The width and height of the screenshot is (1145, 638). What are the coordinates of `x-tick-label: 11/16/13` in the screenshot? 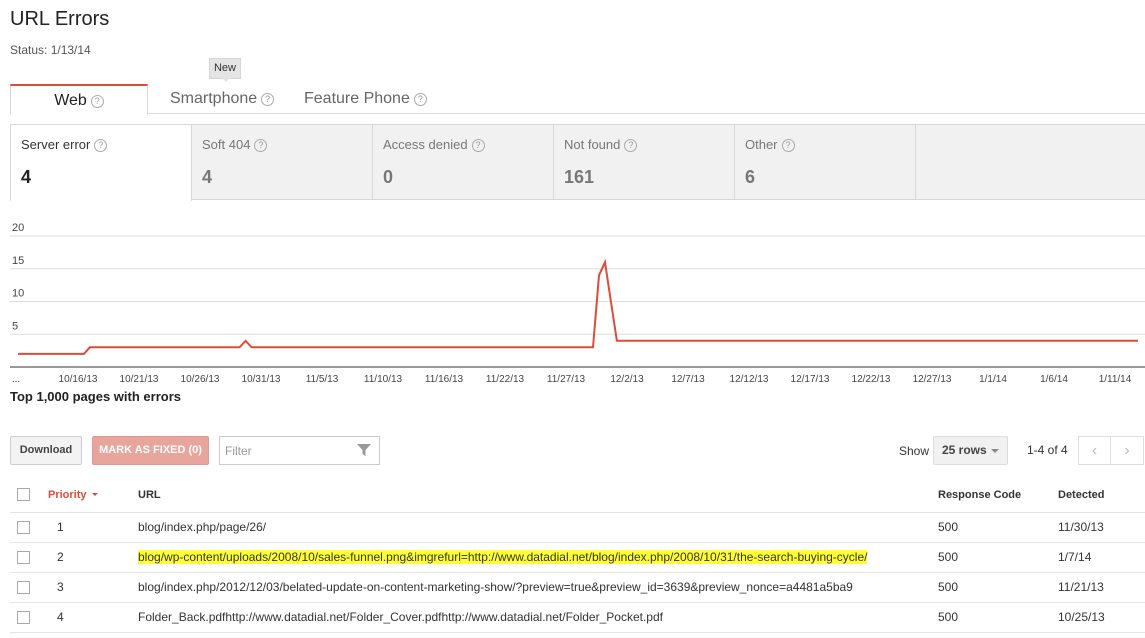 It's located at (444, 379).